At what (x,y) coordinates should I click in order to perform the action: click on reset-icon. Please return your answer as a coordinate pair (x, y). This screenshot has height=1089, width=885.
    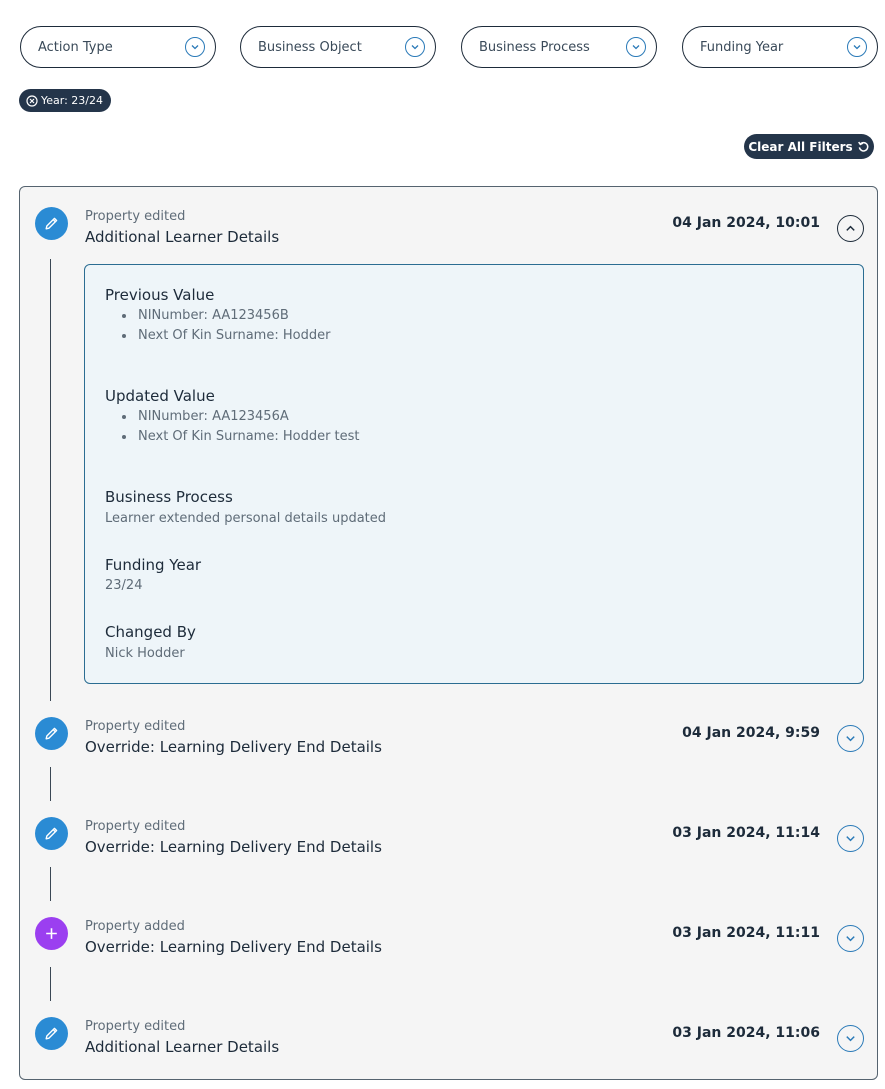
    Looking at the image, I should click on (863, 146).